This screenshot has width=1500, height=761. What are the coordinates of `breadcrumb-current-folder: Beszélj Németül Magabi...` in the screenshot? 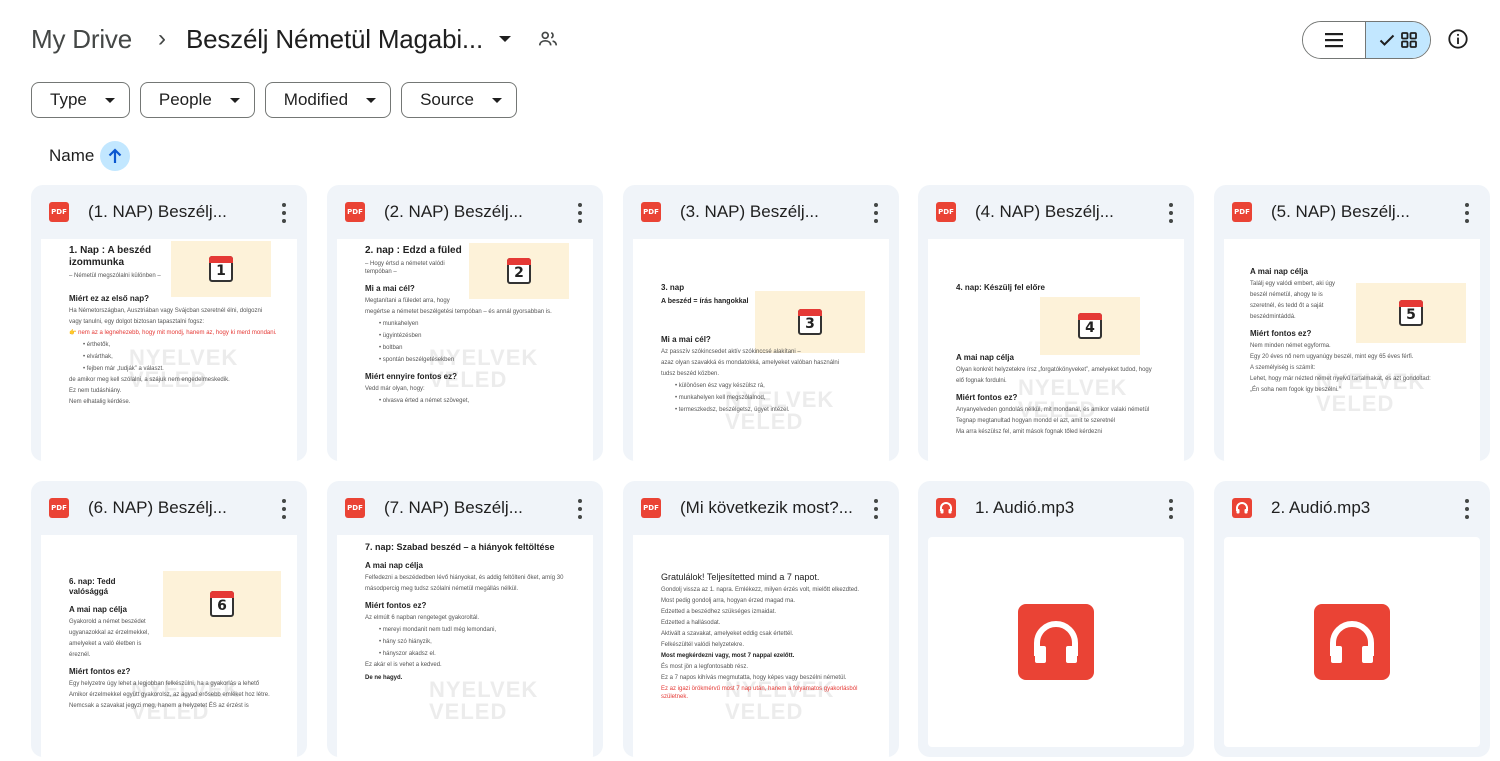 It's located at (334, 39).